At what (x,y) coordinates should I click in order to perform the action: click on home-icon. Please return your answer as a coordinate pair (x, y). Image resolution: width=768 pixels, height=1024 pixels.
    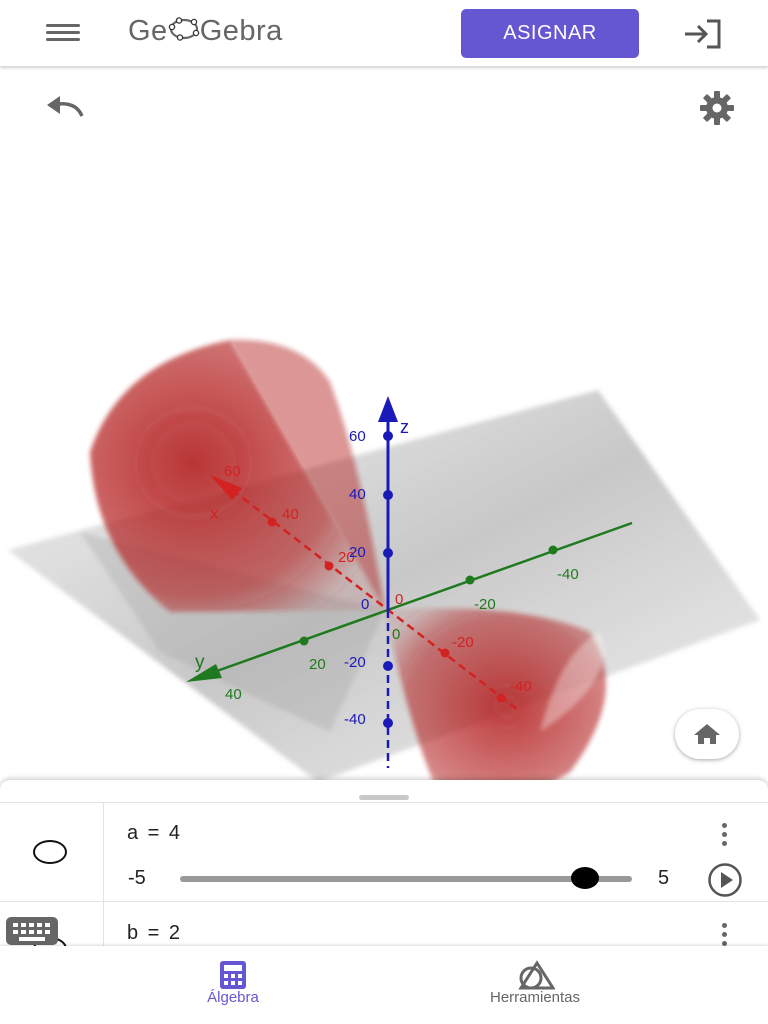
    Looking at the image, I should click on (707, 734).